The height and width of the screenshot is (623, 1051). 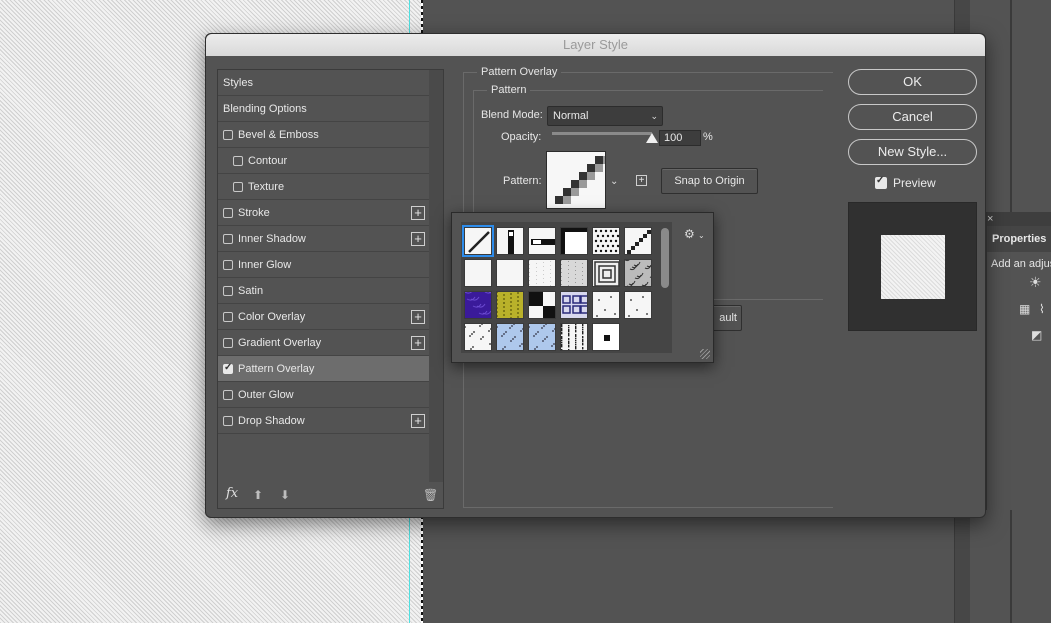 I want to click on style-item-blending-options: Blending Options, so click(x=323, y=109).